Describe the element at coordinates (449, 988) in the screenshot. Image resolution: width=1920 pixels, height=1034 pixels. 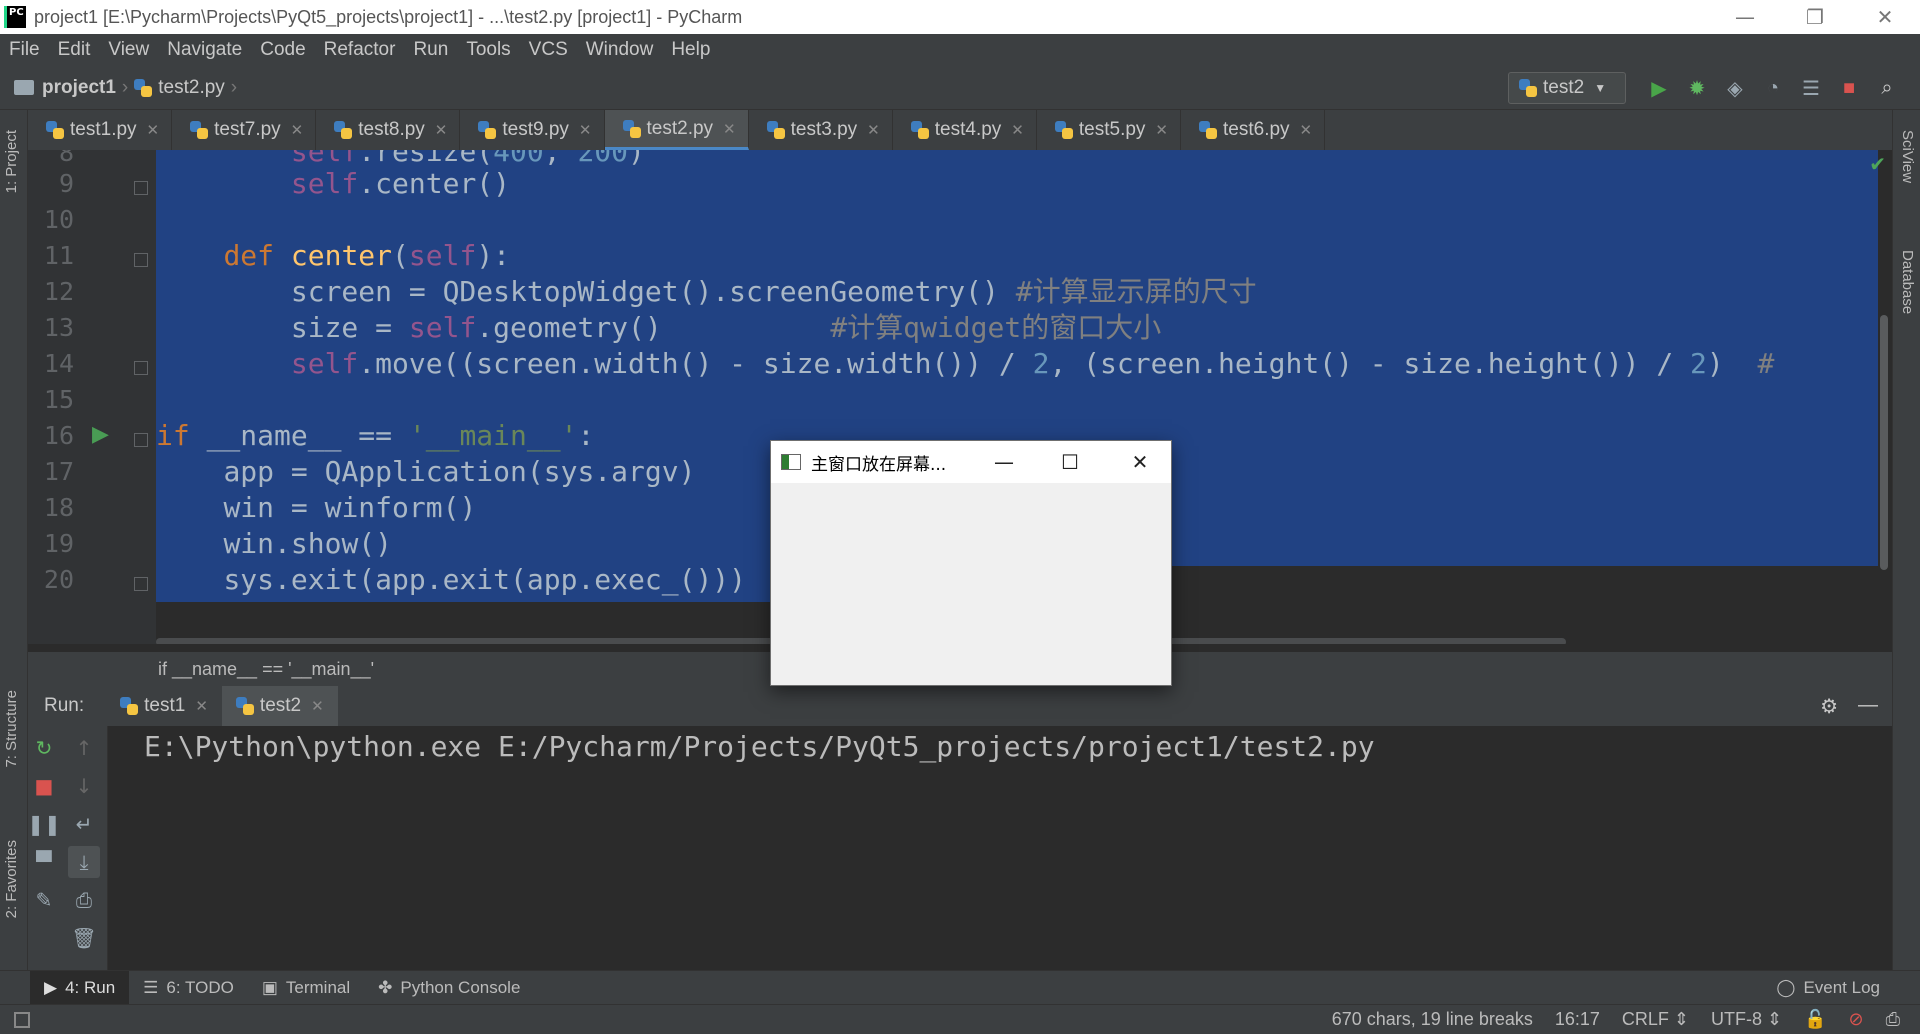
I see `tool-python-console: ✤ Python Console` at that location.